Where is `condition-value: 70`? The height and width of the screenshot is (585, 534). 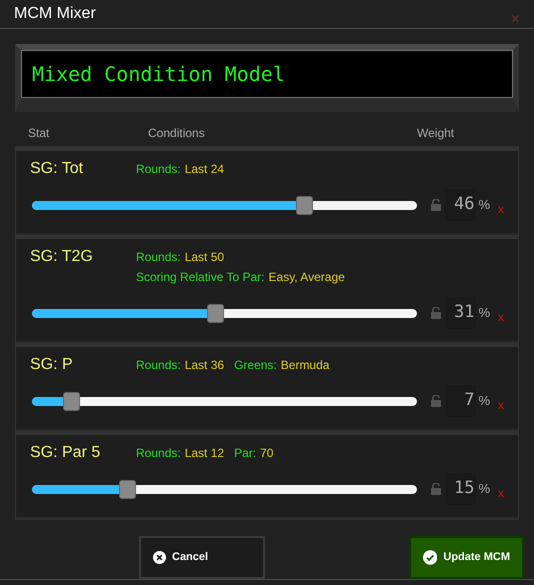 condition-value: 70 is located at coordinates (267, 453).